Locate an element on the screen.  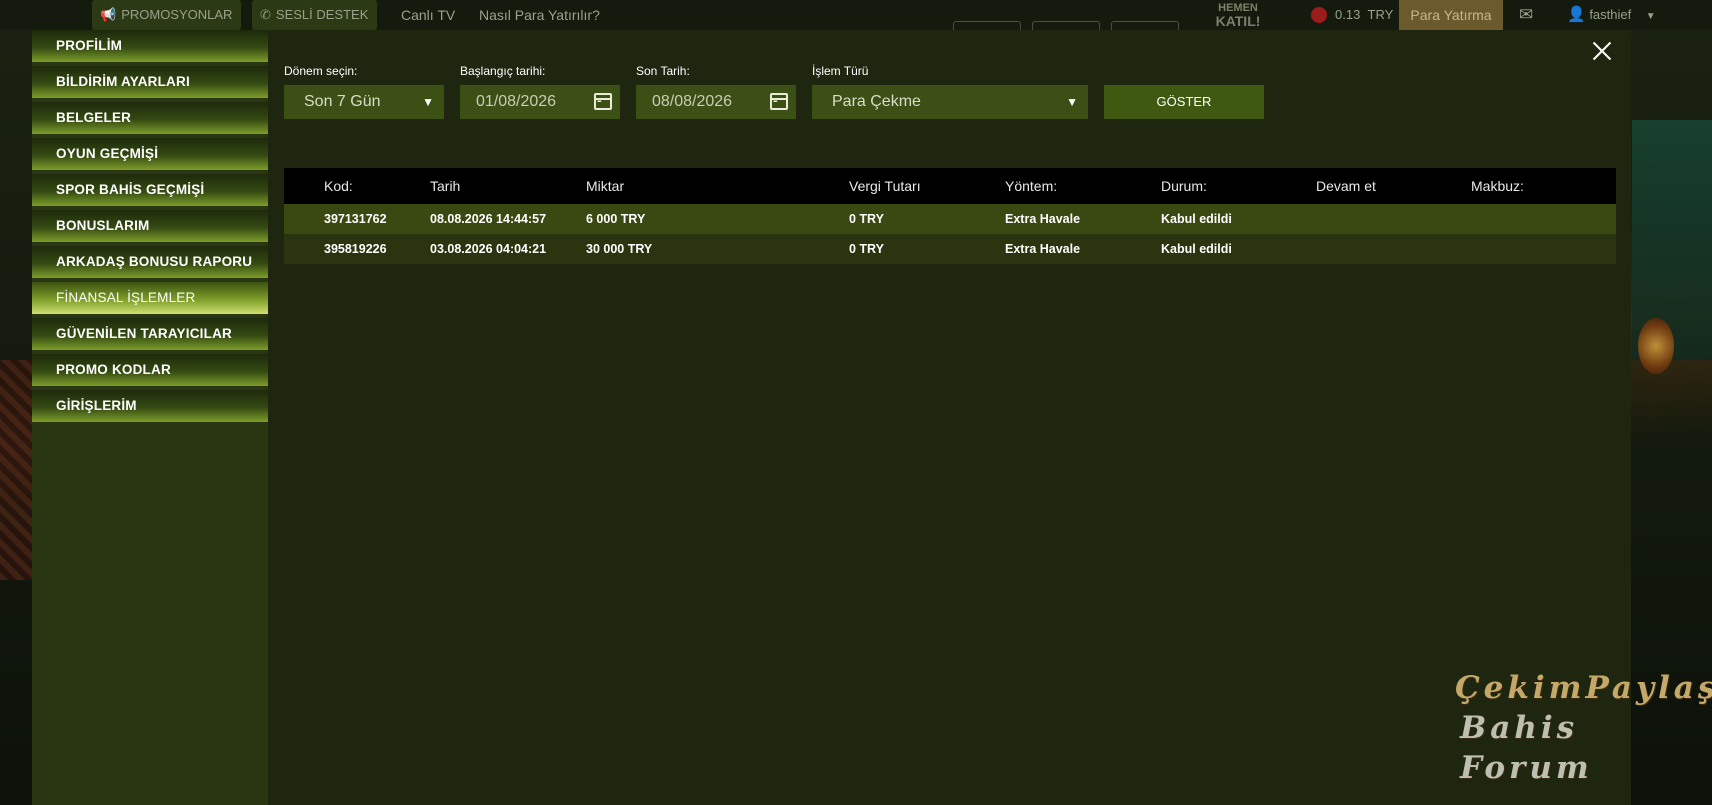
sidebar-item-bonuses: BONUSLARIM is located at coordinates (150, 226).